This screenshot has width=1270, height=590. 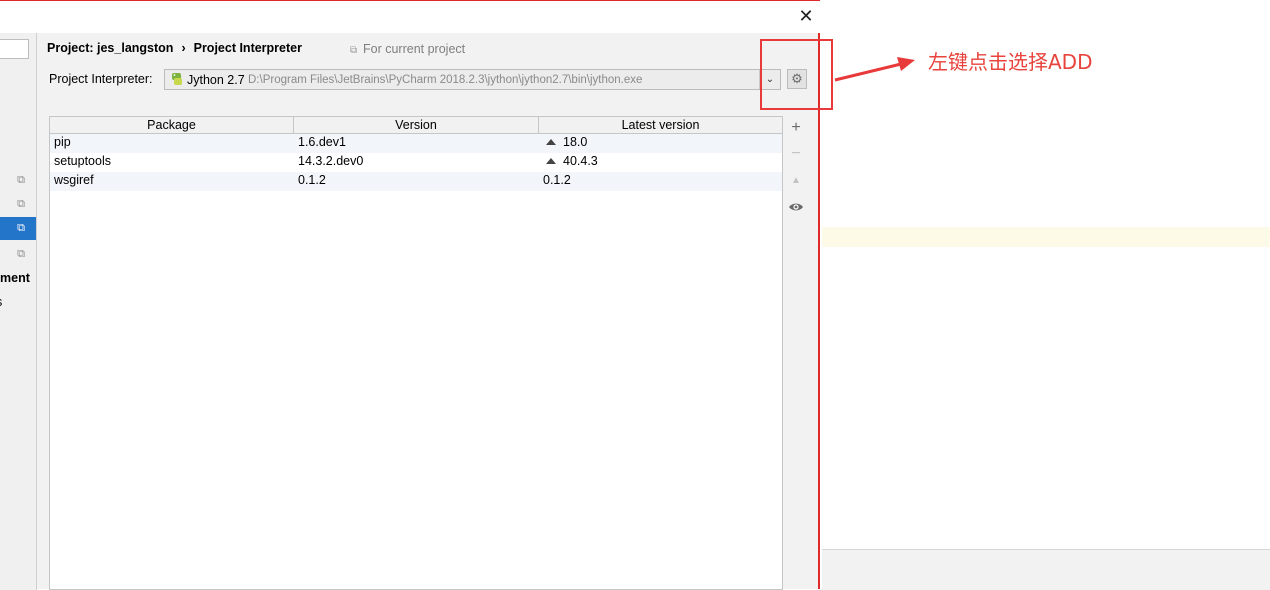 I want to click on tree-item-cut-label: ment, so click(x=18, y=278).